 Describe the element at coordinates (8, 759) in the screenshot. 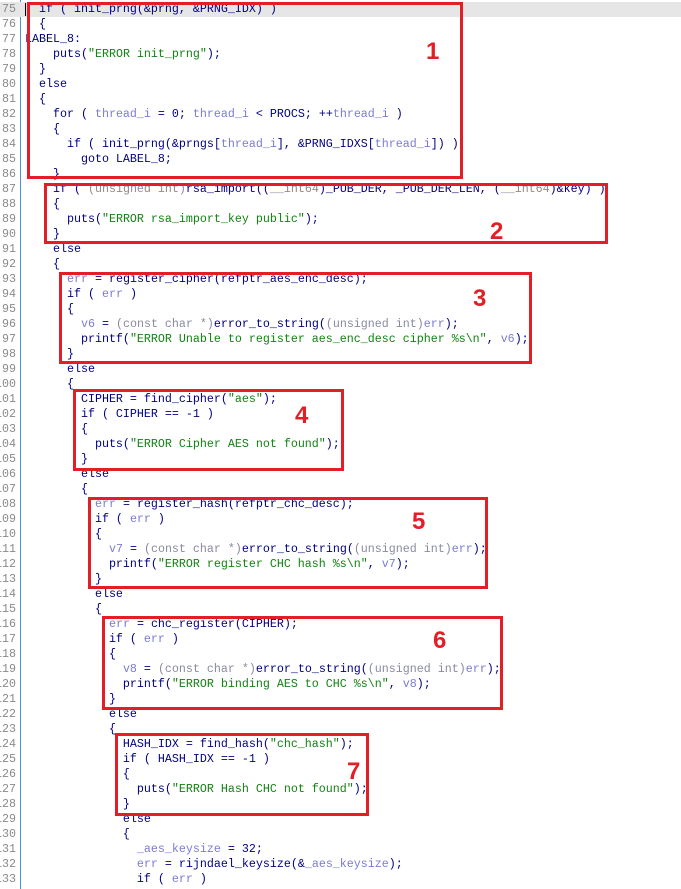

I see `line-number: 125` at that location.